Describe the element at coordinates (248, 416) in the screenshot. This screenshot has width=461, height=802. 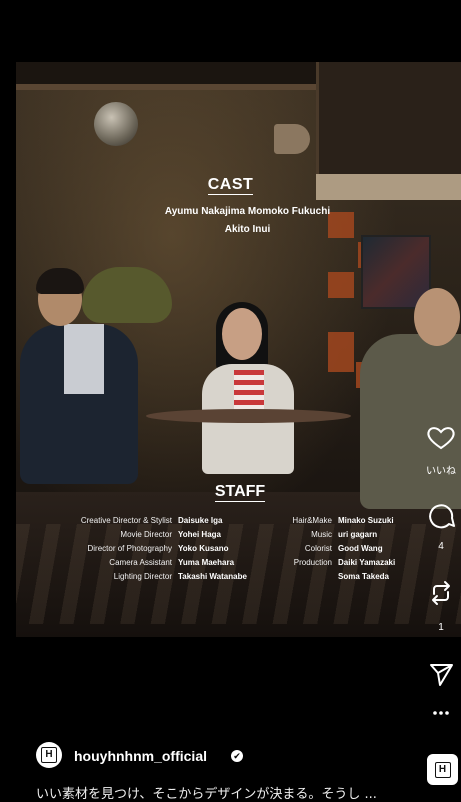
I see `scene-table` at that location.